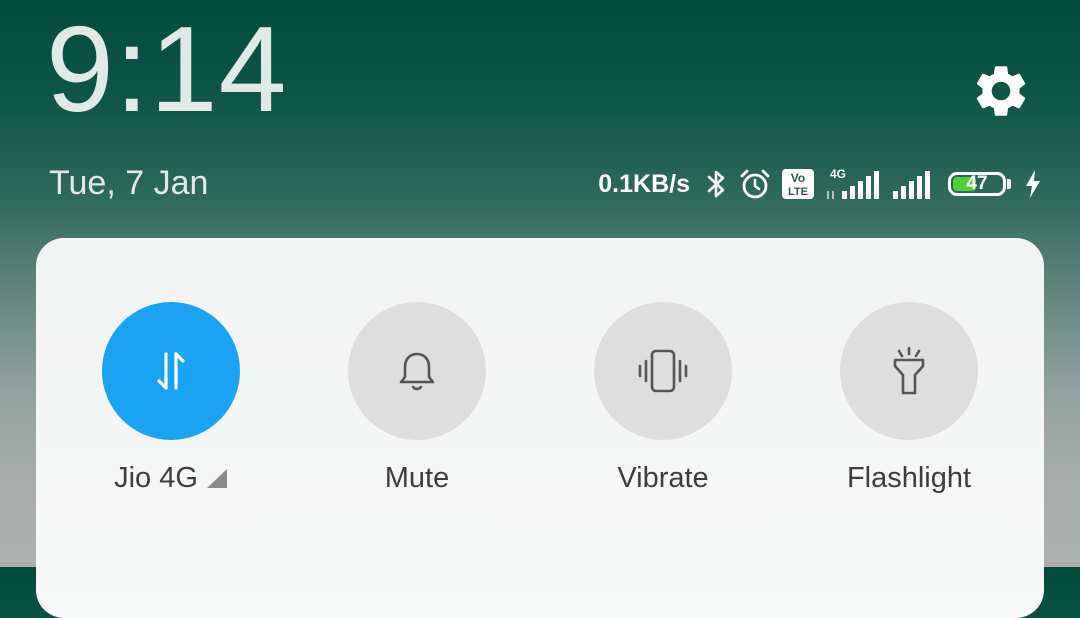 This screenshot has width=1080, height=618. What do you see at coordinates (644, 183) in the screenshot?
I see `network-speed: 0.1KB/s` at bounding box center [644, 183].